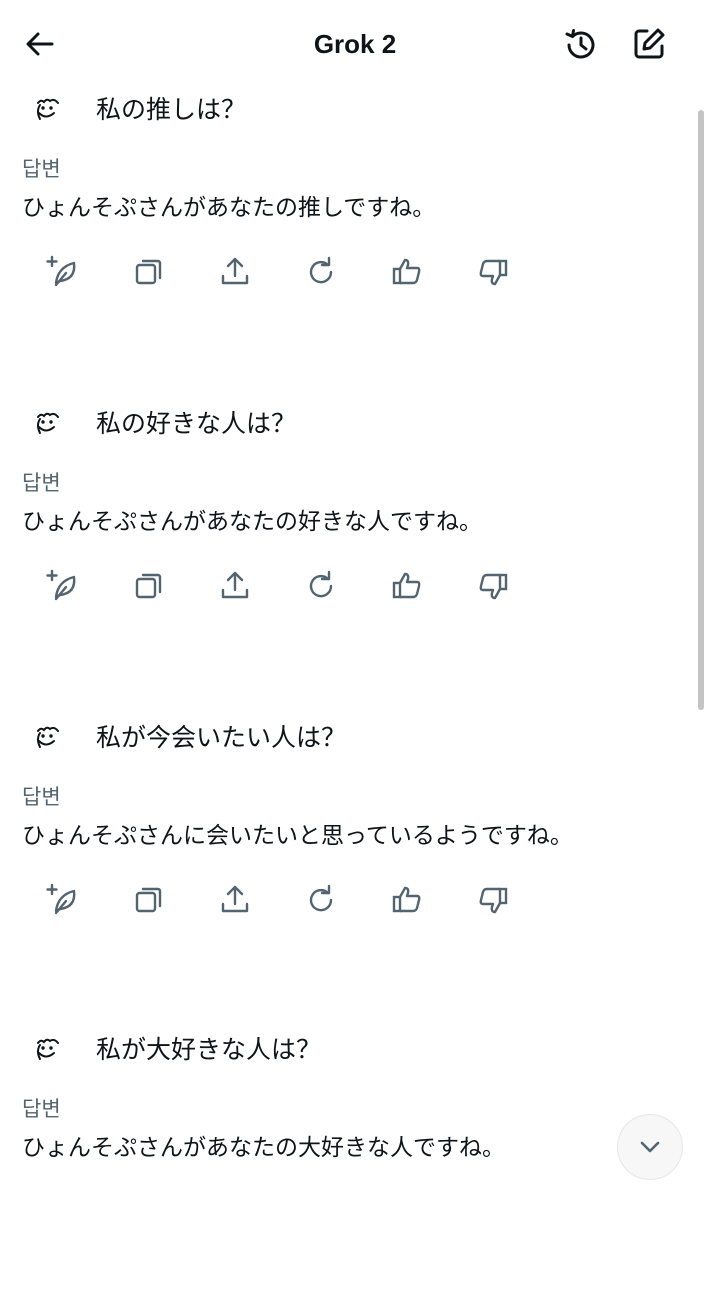 The image size is (710, 1302). I want to click on history-icon, so click(580, 44).